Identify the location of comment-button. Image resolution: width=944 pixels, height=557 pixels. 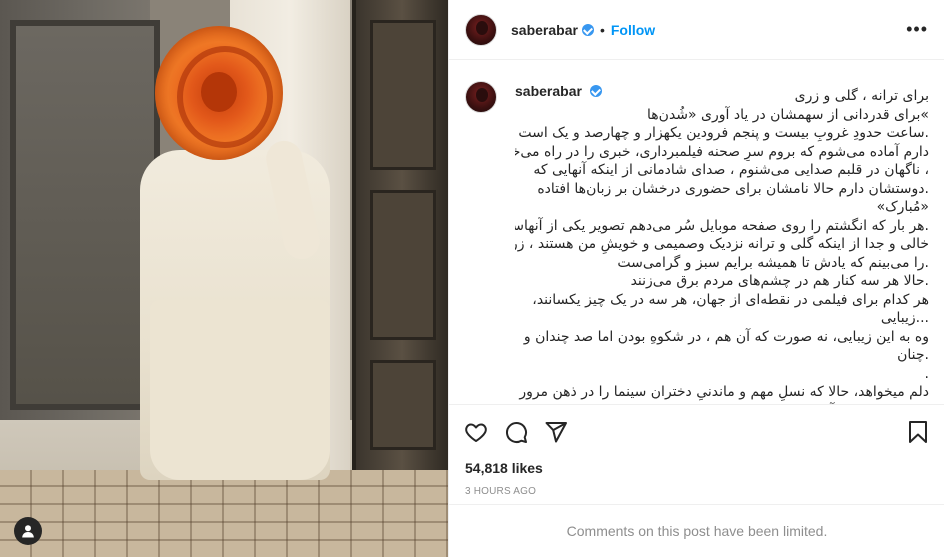
(516, 432).